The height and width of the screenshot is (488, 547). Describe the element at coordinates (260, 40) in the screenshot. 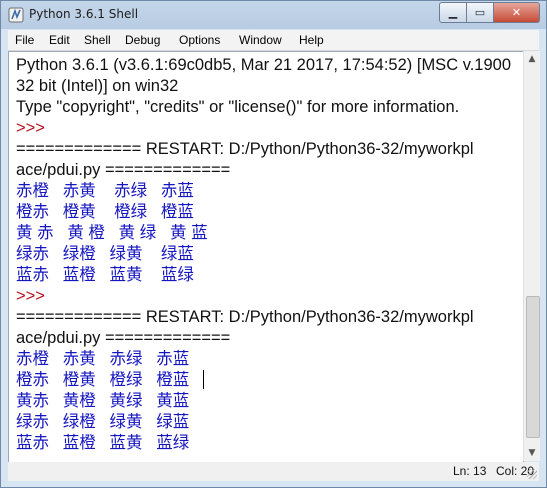

I see `menu-window: Window` at that location.